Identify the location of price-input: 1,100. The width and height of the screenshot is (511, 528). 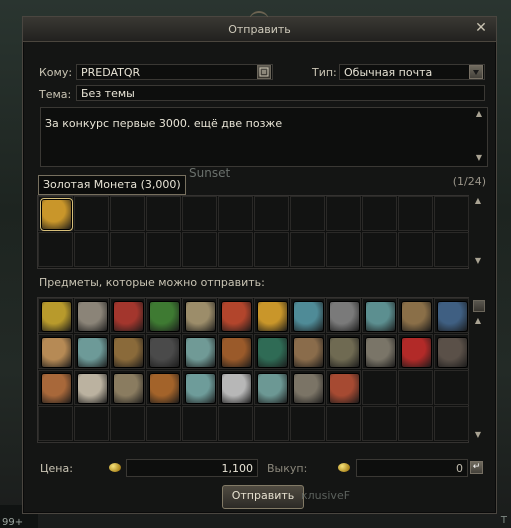
(192, 468).